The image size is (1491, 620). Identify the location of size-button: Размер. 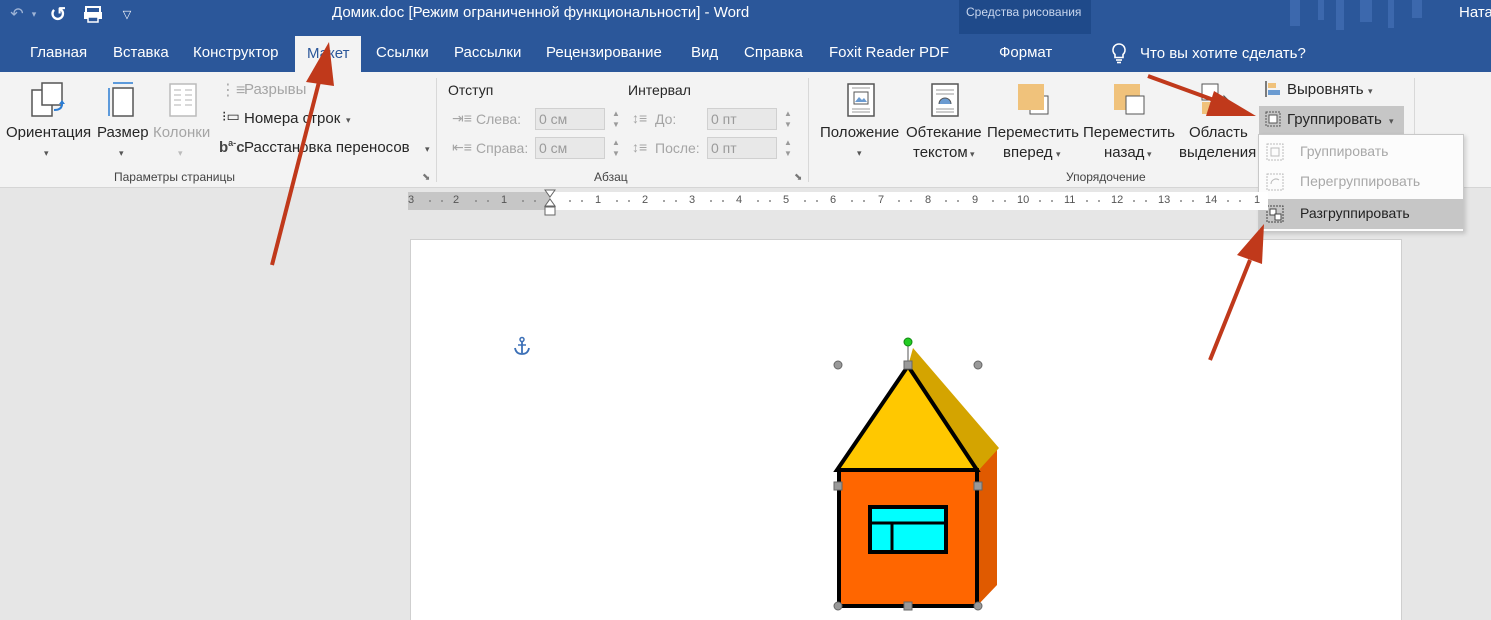
(123, 132).